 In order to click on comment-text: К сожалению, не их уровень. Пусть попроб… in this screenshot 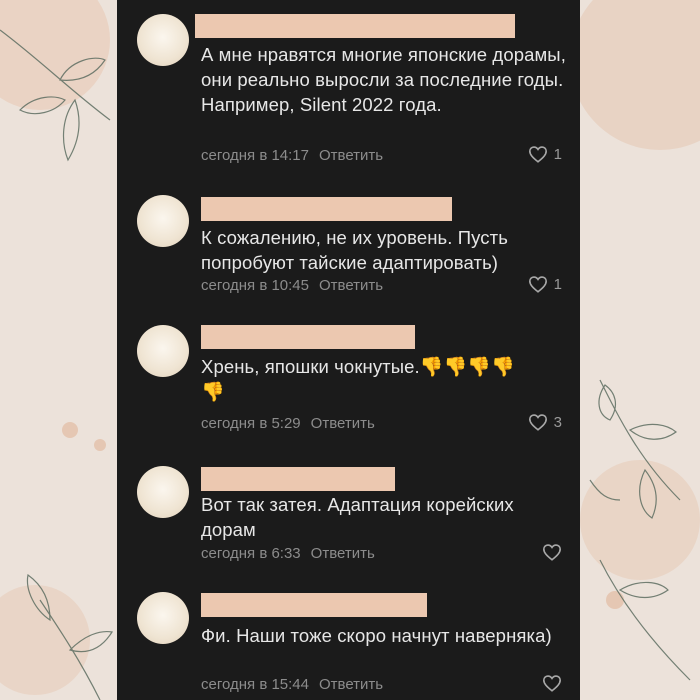, I will do `click(354, 250)`.